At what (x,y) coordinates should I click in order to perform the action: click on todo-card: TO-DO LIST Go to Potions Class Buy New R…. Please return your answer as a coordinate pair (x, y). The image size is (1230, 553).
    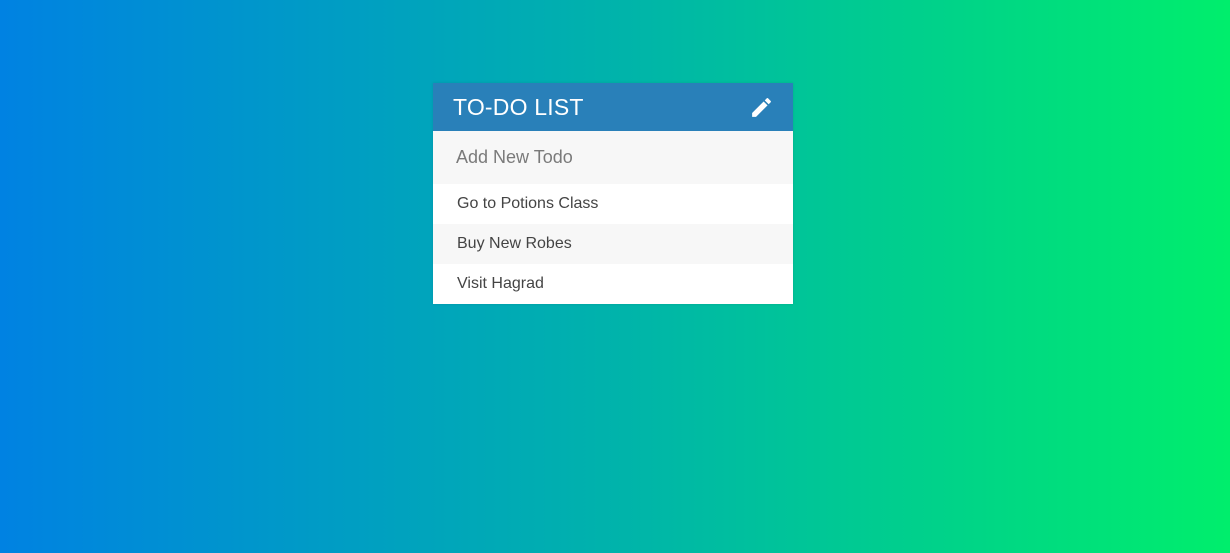
    Looking at the image, I should click on (613, 193).